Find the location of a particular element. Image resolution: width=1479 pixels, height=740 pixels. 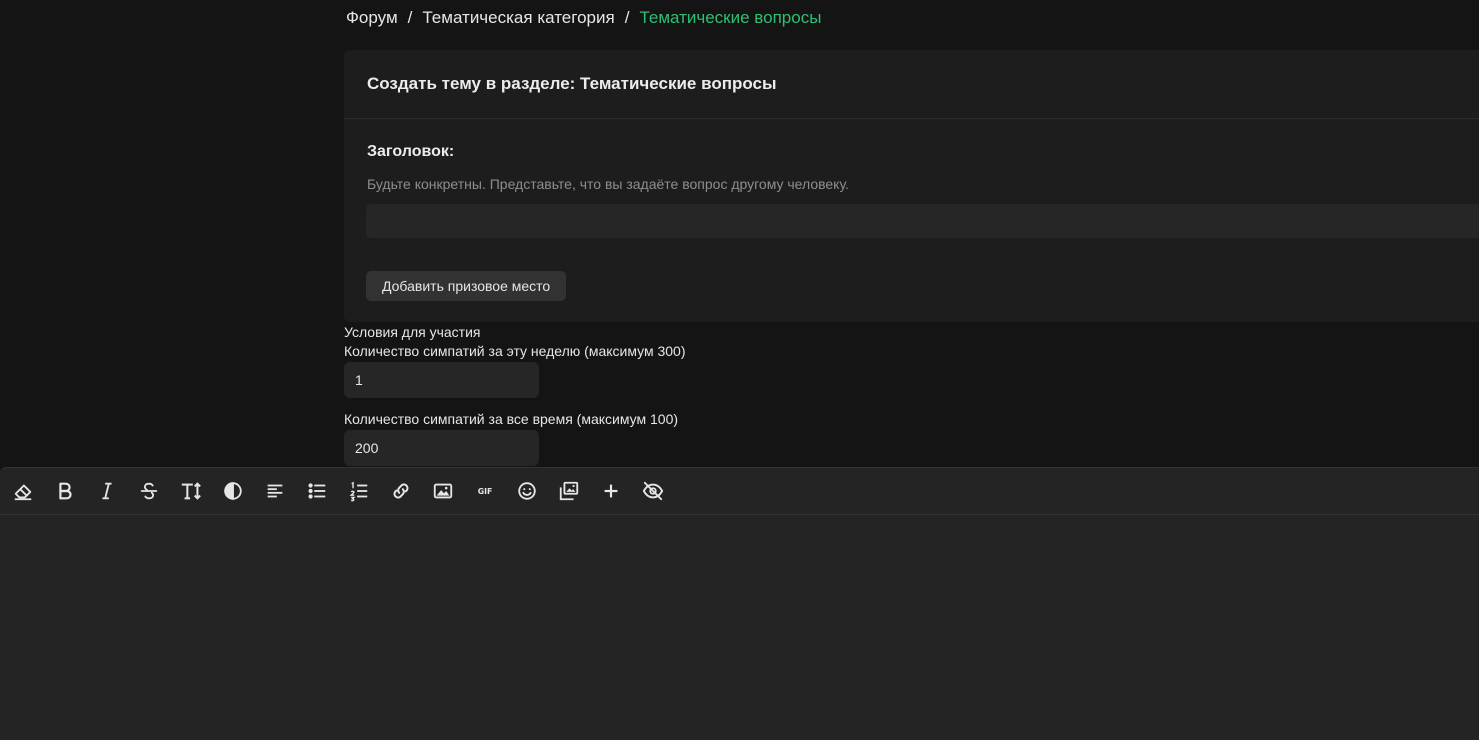

bullet-list-icon is located at coordinates (317, 491).